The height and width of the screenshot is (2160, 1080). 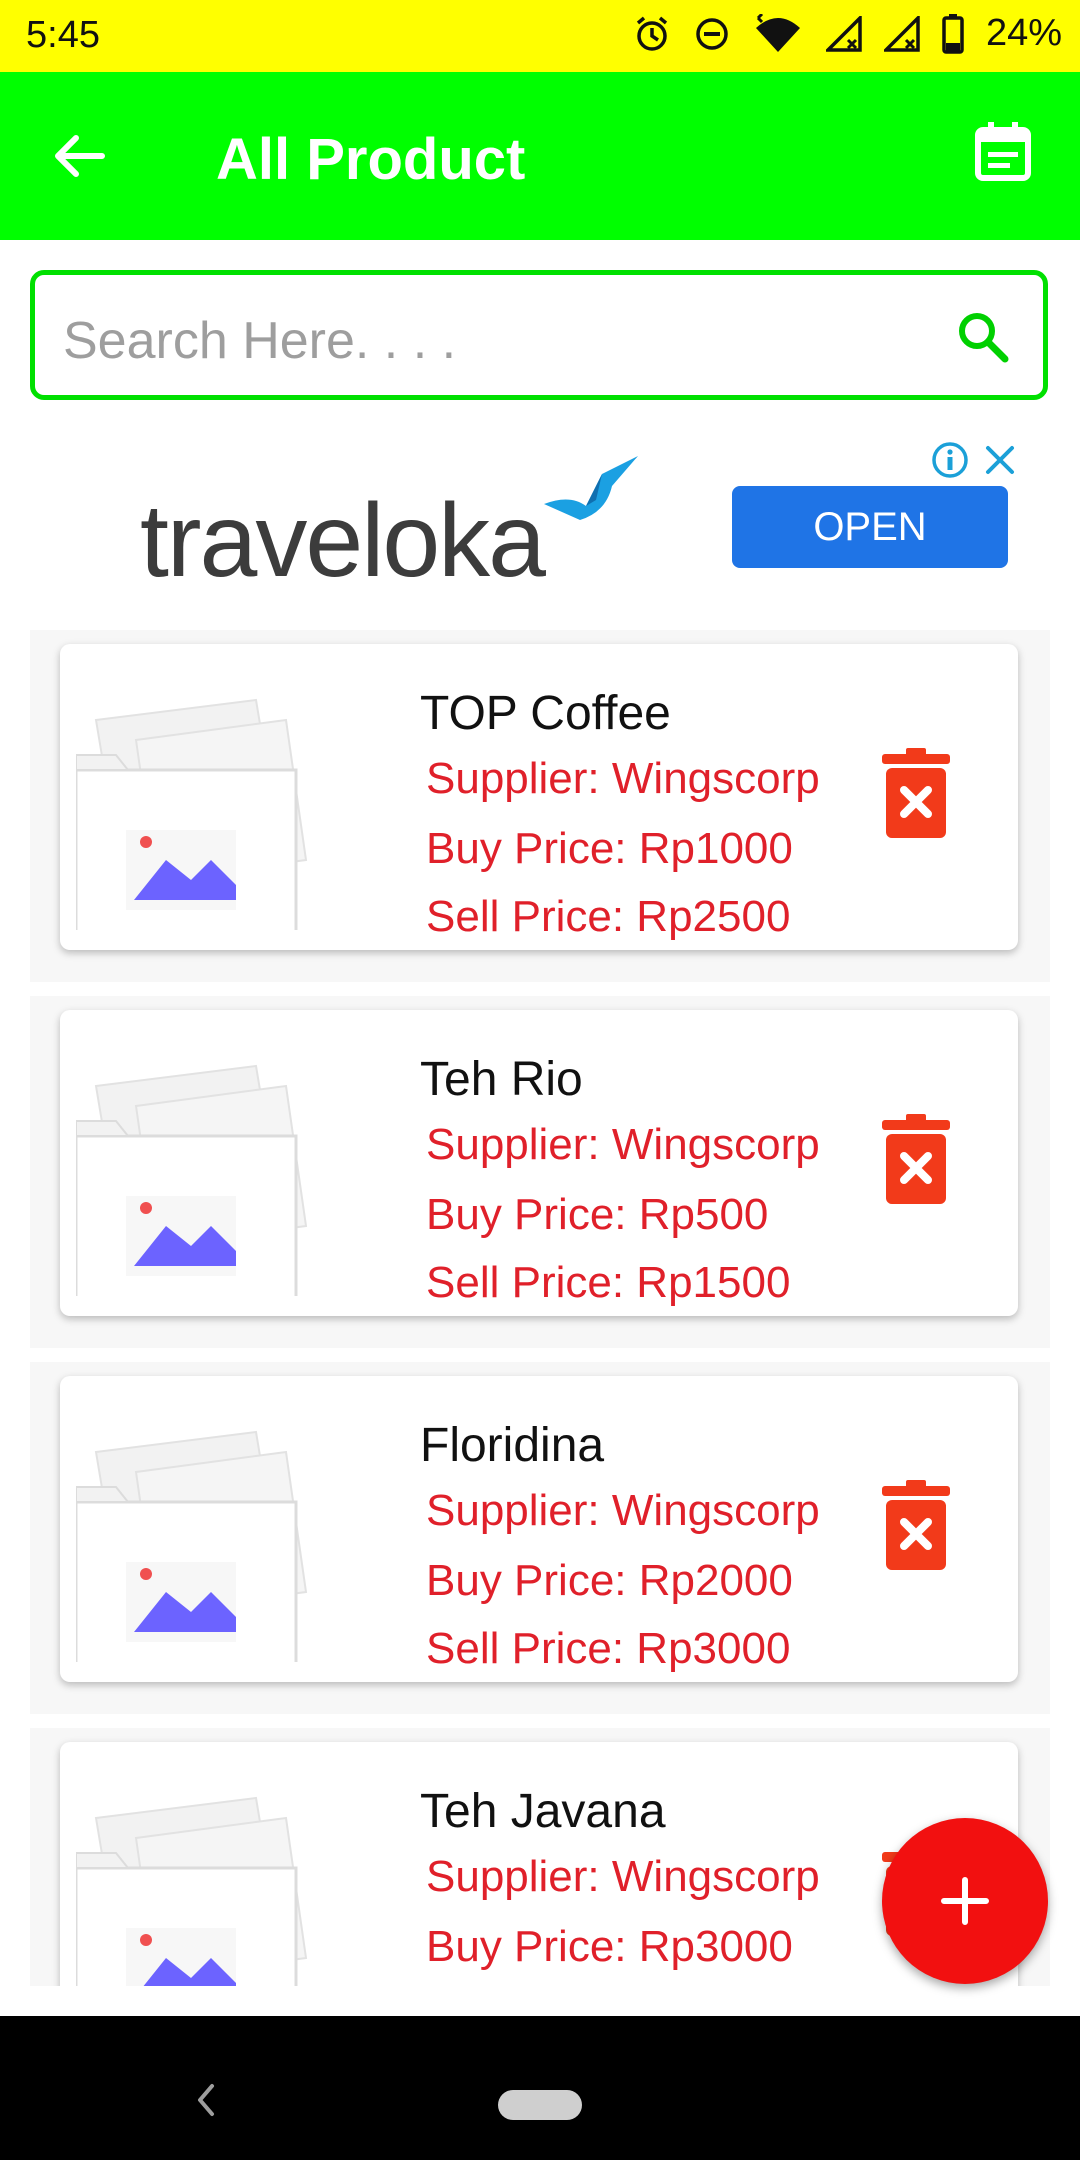 I want to click on product-name: TOP Coffee, so click(x=545, y=713).